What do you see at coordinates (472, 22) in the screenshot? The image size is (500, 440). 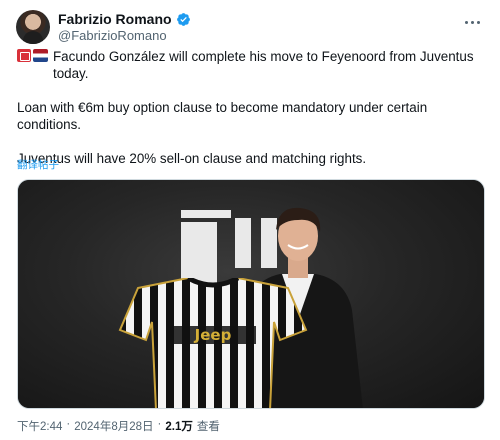 I see `more-options-icon` at bounding box center [472, 22].